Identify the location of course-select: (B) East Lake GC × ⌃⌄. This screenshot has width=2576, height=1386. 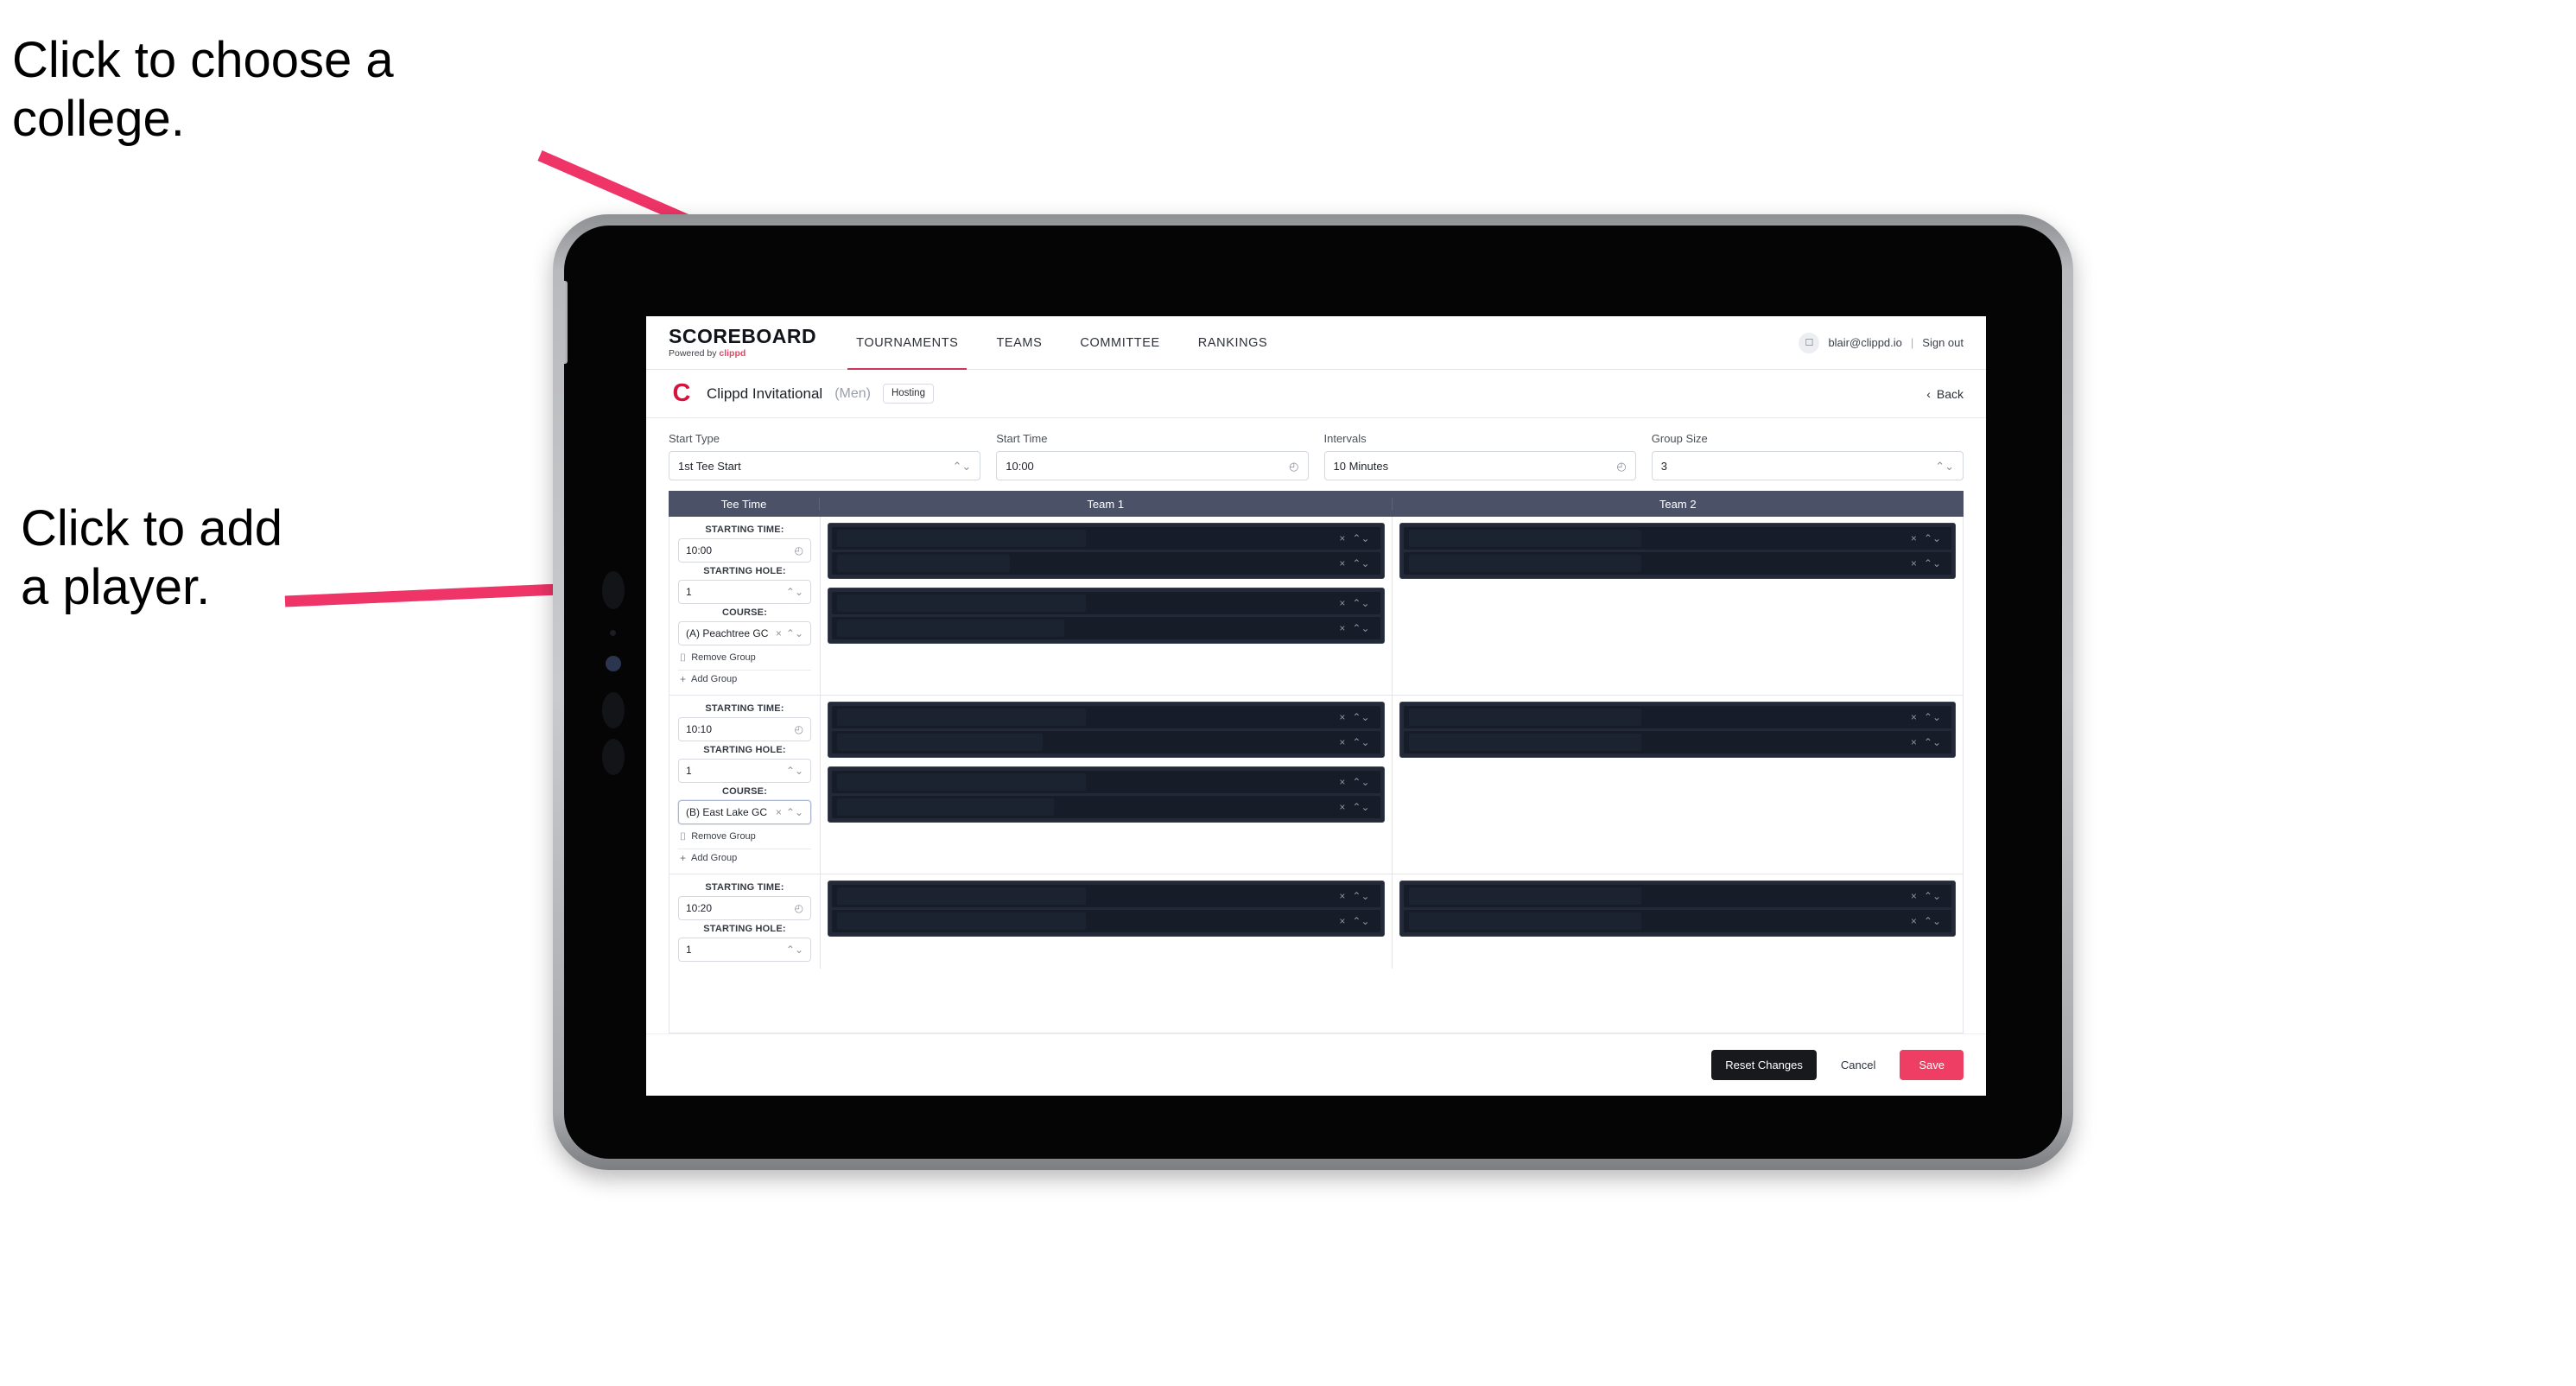
(744, 812).